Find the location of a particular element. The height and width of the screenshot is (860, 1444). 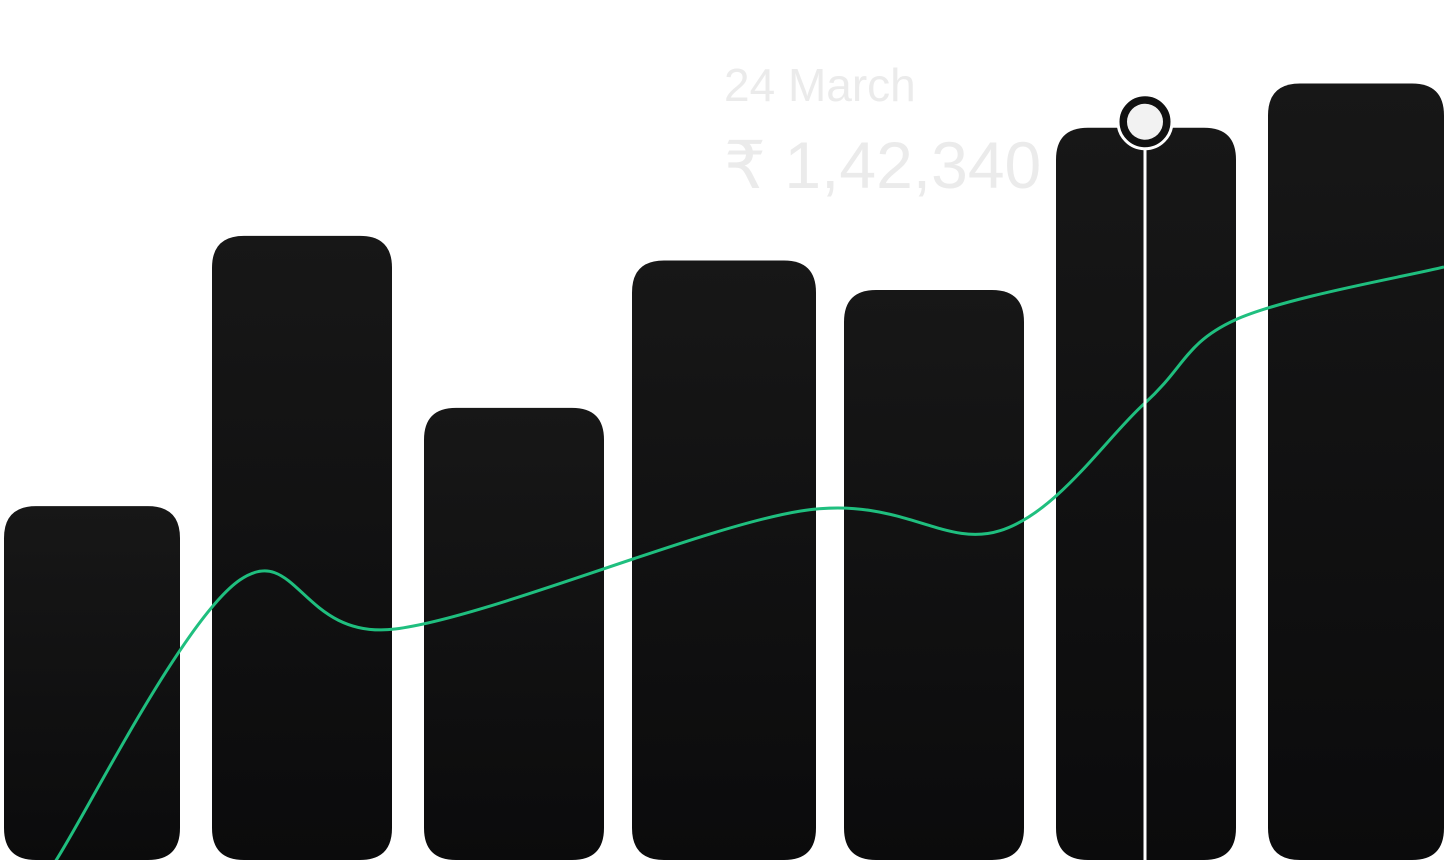

hover-point-dot is located at coordinates (1145, 121).